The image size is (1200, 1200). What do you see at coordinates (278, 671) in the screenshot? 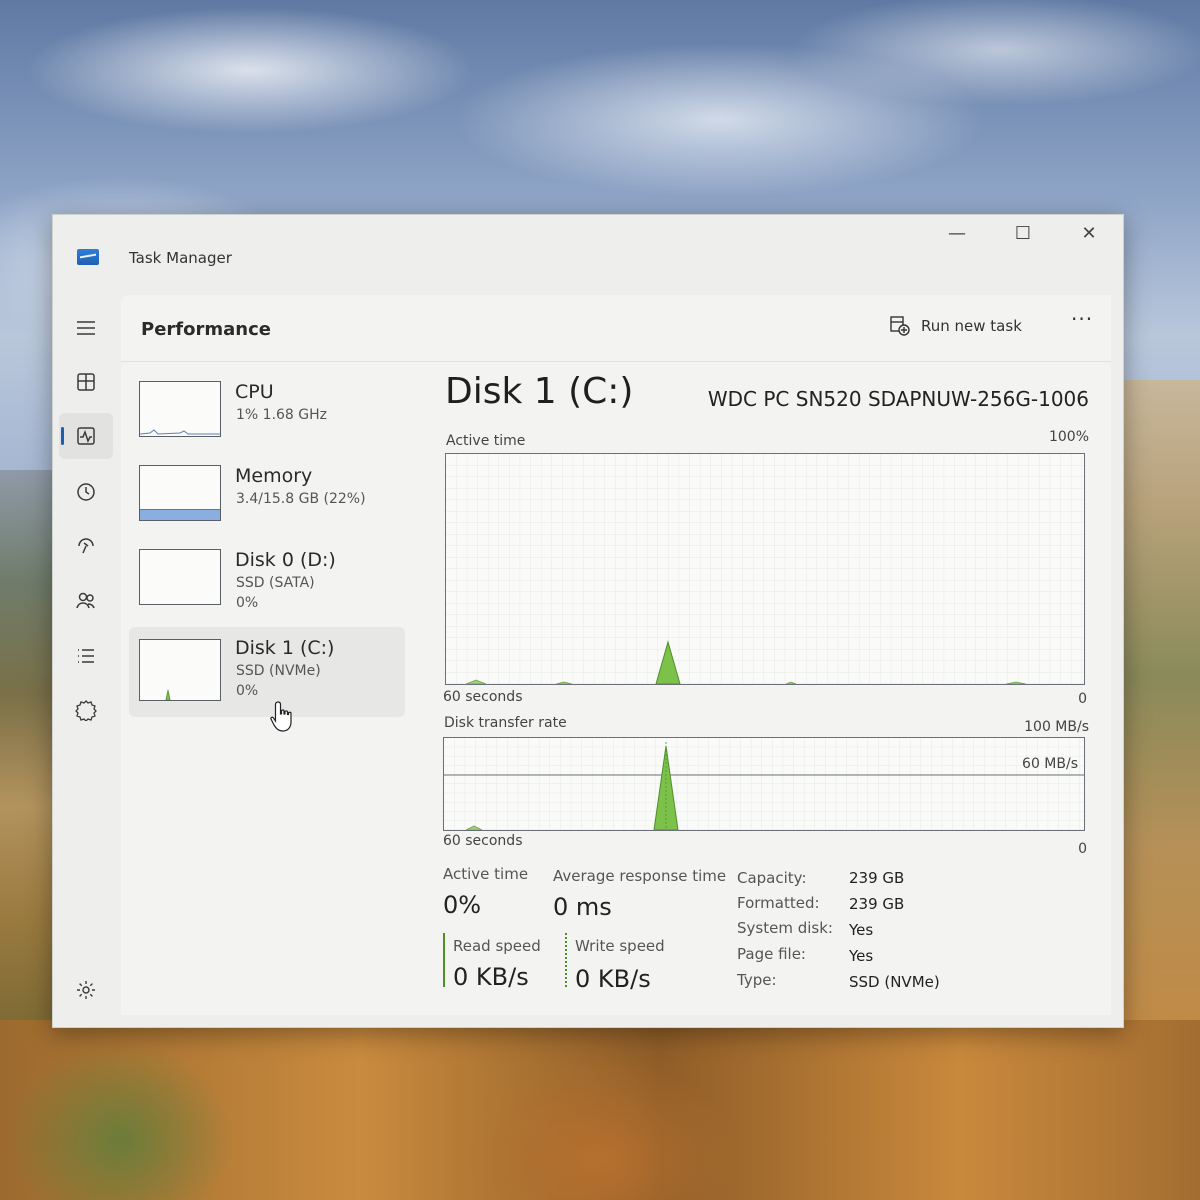
I see `device-detail: SSD (NVMe)` at bounding box center [278, 671].